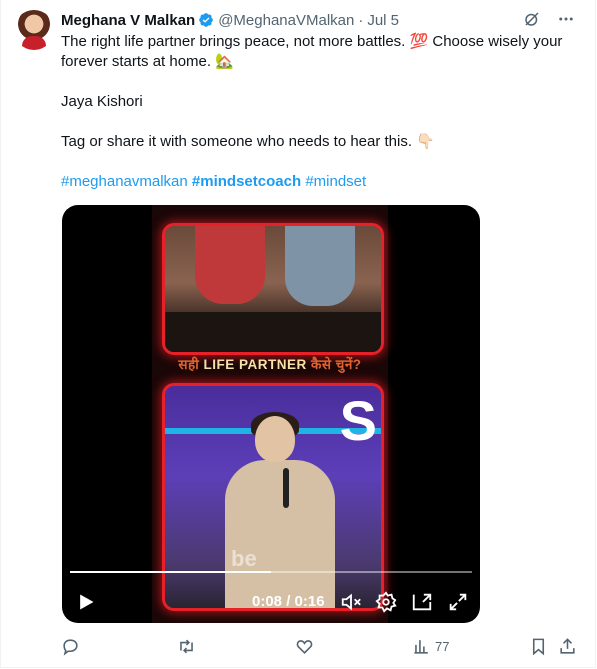 The image size is (597, 669). What do you see at coordinates (86, 602) in the screenshot?
I see `play-icon` at bounding box center [86, 602].